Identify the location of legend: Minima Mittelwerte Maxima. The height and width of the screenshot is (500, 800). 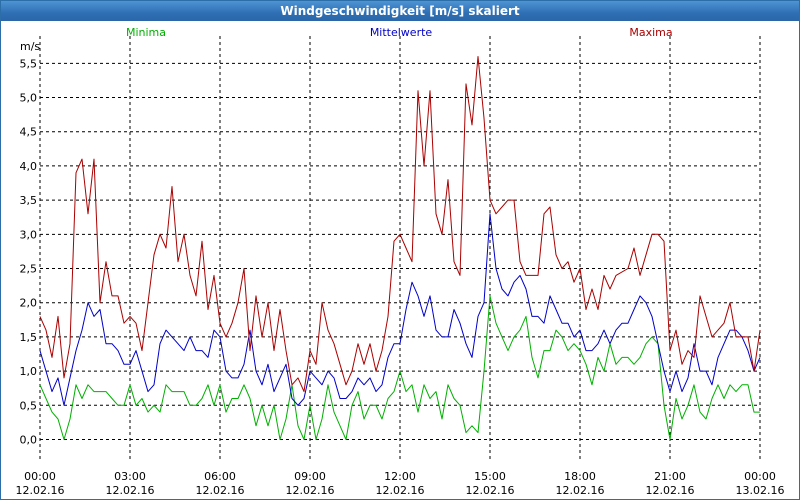
(399, 32).